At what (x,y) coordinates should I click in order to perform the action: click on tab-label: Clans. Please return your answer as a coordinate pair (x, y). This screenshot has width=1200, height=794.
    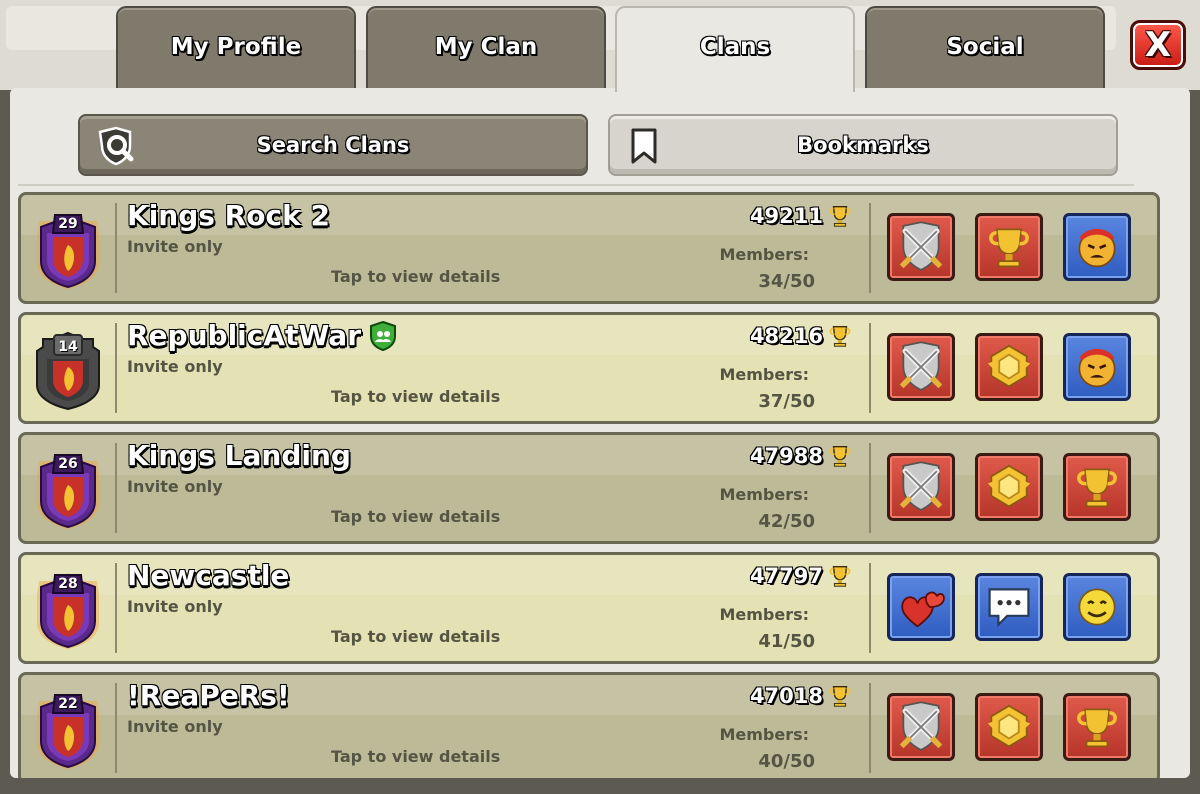
    Looking at the image, I should click on (735, 47).